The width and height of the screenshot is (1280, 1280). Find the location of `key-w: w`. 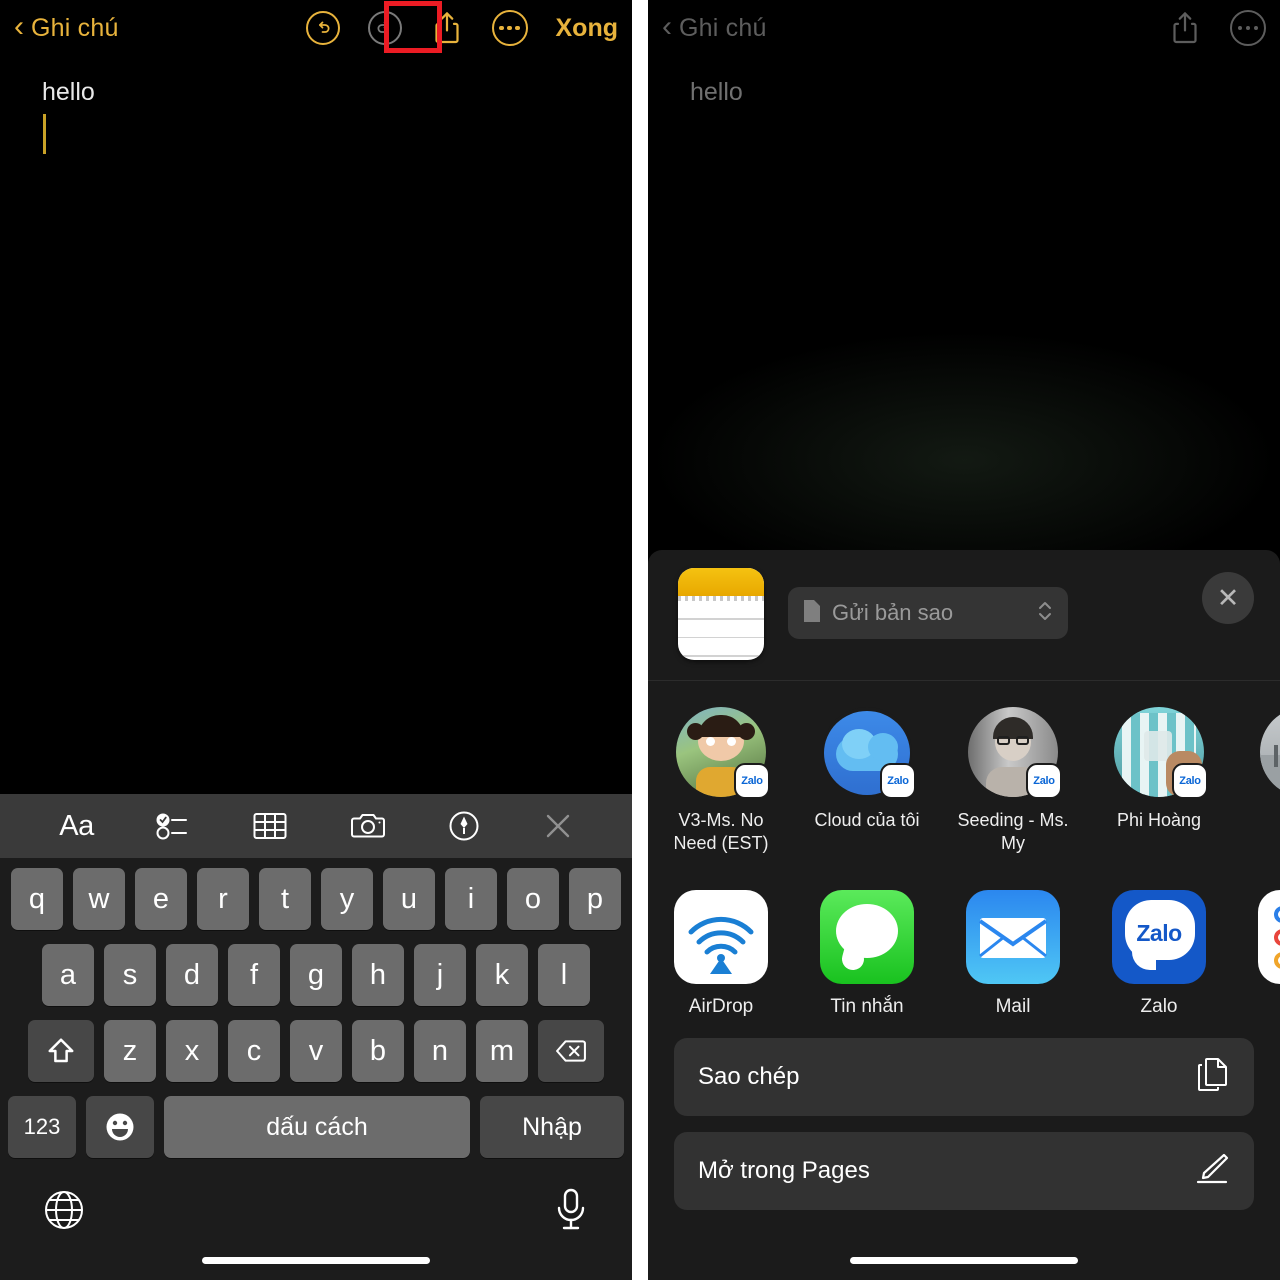

key-w: w is located at coordinates (99, 899).